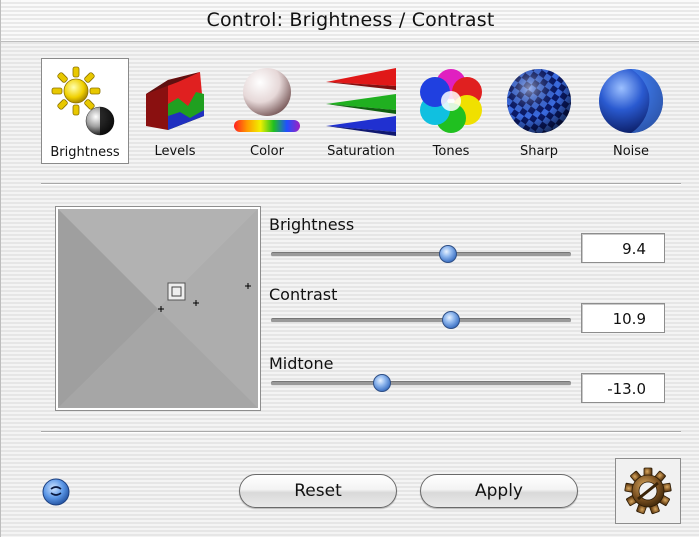 Image resolution: width=699 pixels, height=537 pixels. Describe the element at coordinates (451, 320) in the screenshot. I see `contrast-slider-thumb` at that location.